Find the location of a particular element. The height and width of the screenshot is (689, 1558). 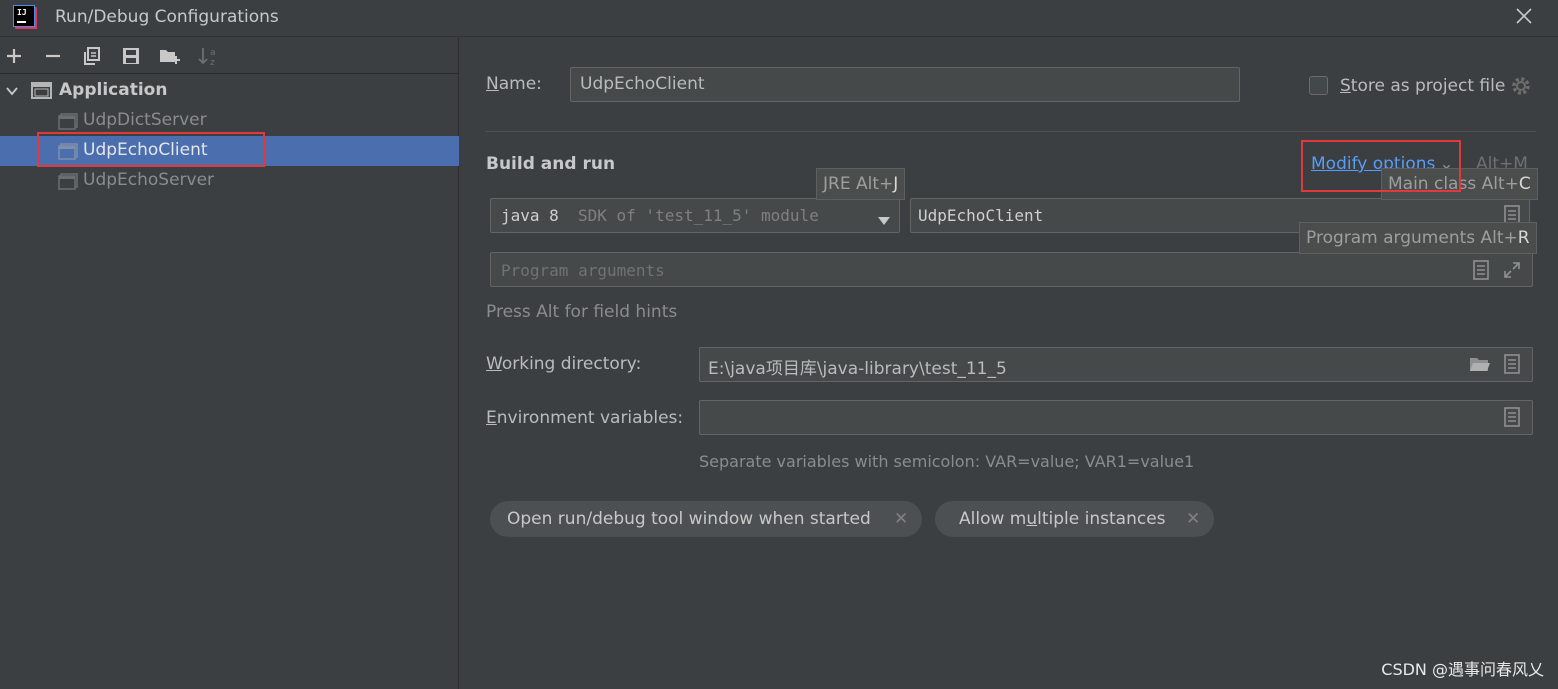

jre-select: java 8 SDK of 'test_11_5' module is located at coordinates (695, 215).